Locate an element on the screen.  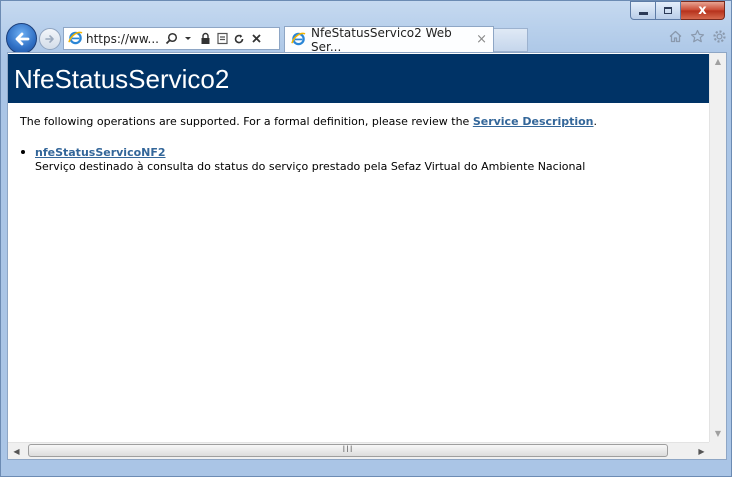
intro-end: . is located at coordinates (595, 121).